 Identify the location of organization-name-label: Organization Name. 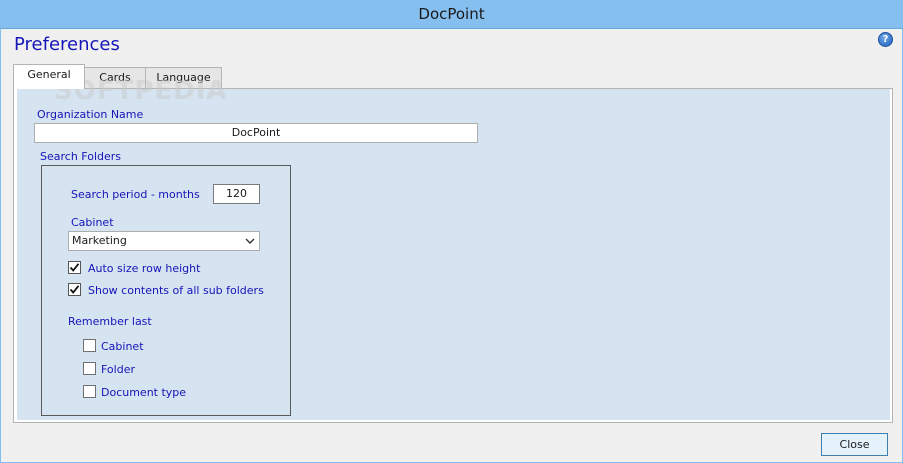
(90, 114).